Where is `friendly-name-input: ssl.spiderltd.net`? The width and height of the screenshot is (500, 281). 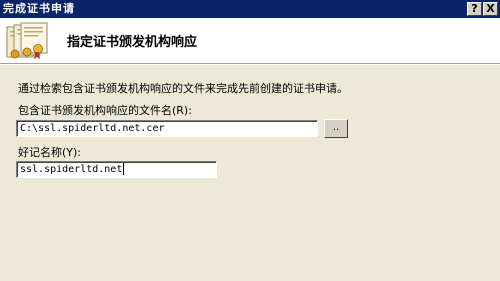
friendly-name-input: ssl.spiderltd.net is located at coordinates (116, 169).